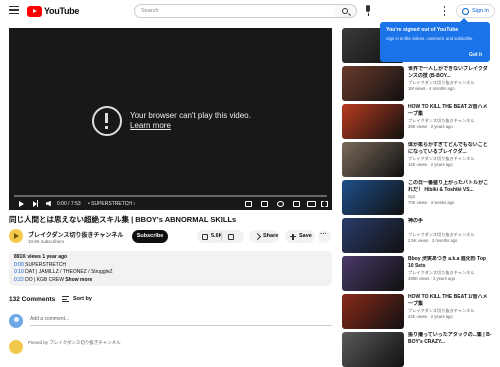 This screenshot has height=367, width=500. What do you see at coordinates (430, 164) in the screenshot?
I see `recommendation-meta: 14K views · 2 years ago` at bounding box center [430, 164].